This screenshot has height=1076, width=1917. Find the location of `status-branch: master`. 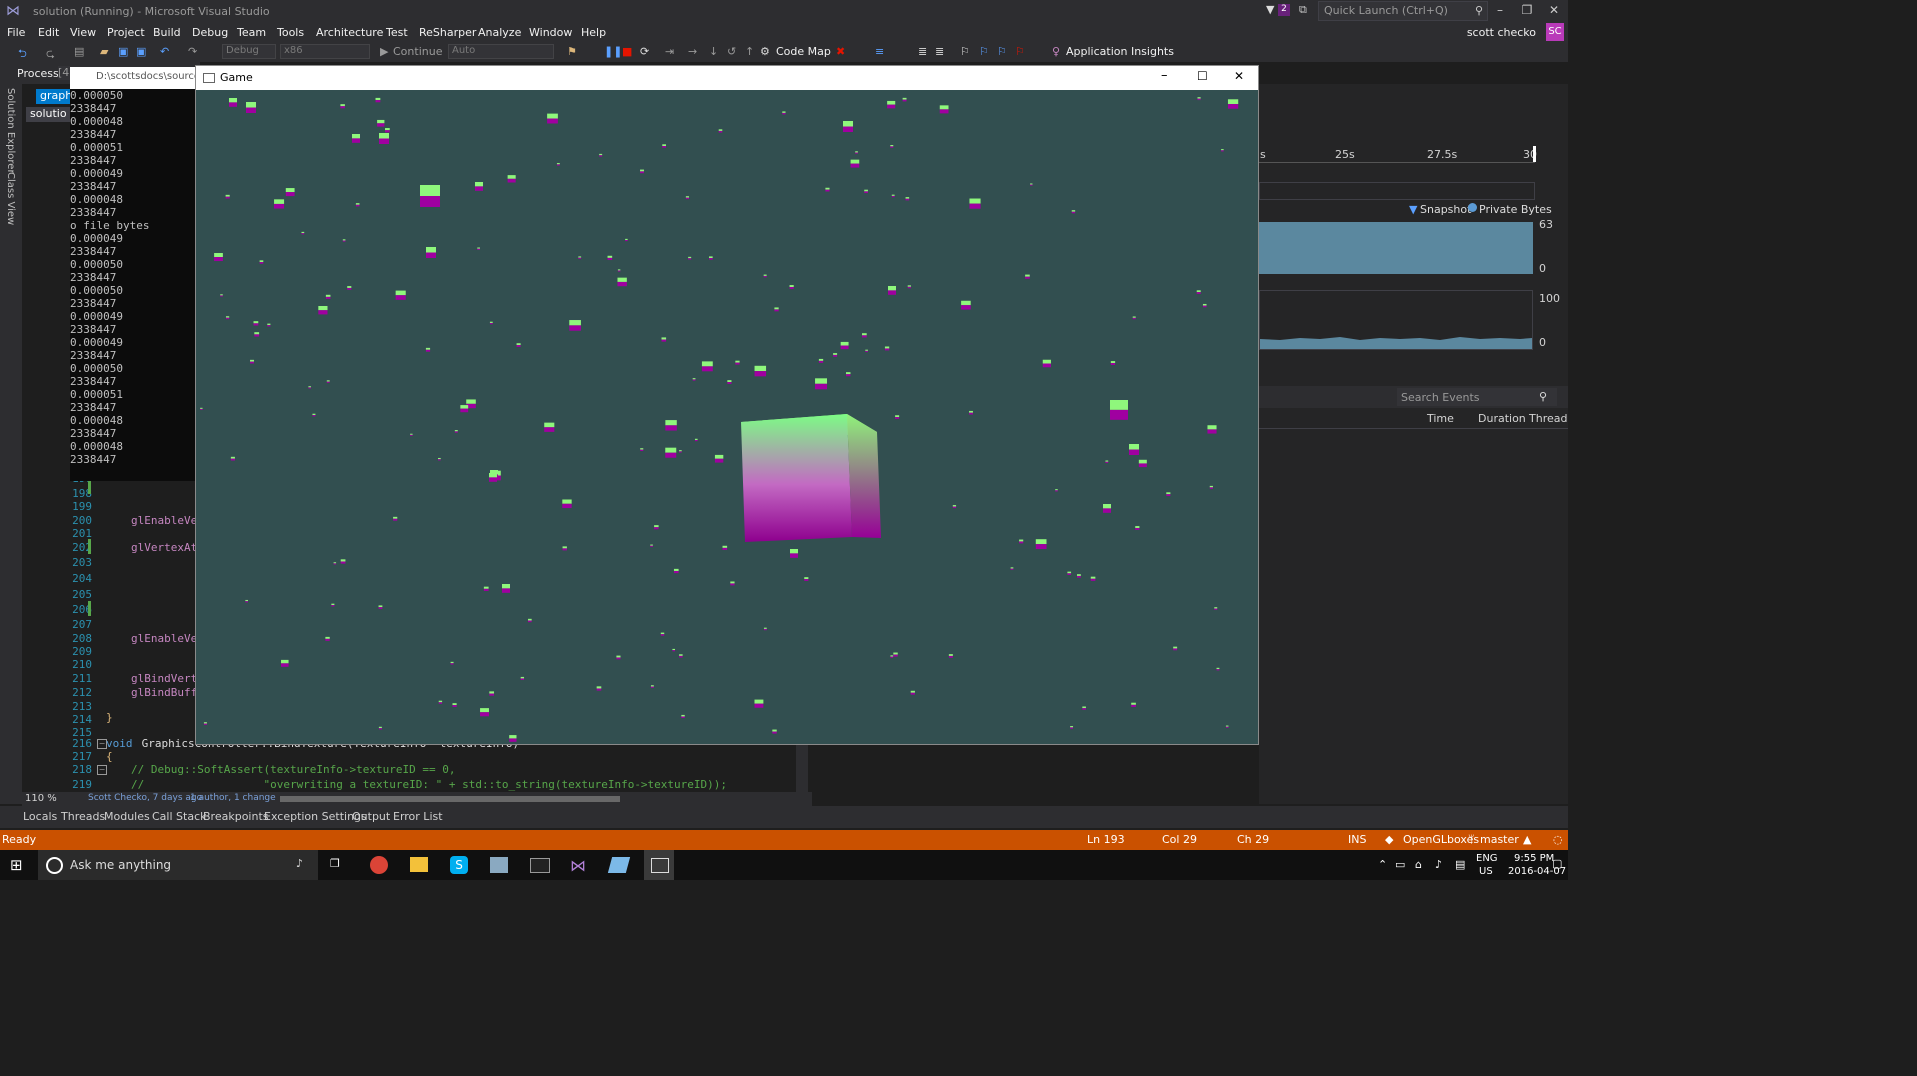

status-branch: master is located at coordinates (1499, 839).